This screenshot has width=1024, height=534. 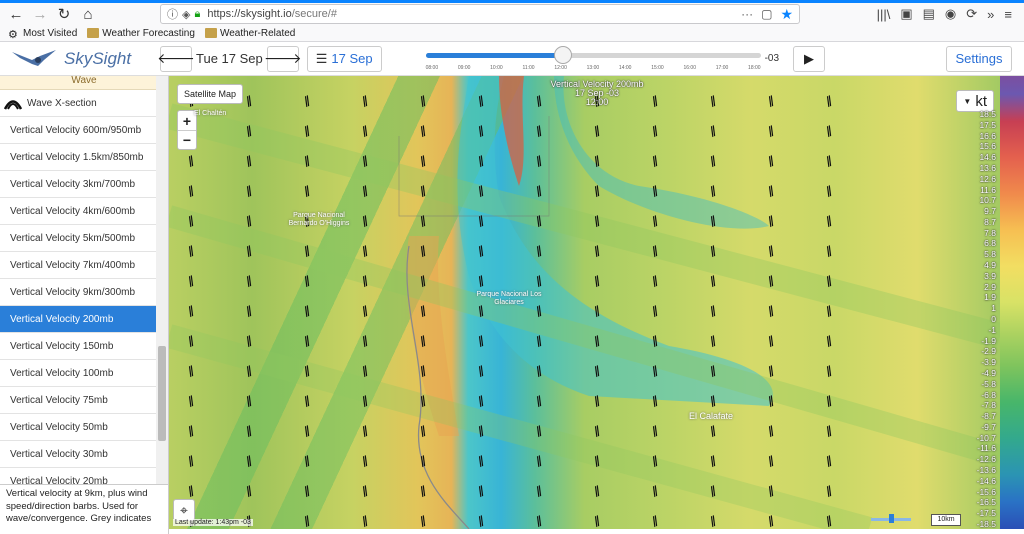 I want to click on map-title-time: 12:00, so click(x=597, y=102).